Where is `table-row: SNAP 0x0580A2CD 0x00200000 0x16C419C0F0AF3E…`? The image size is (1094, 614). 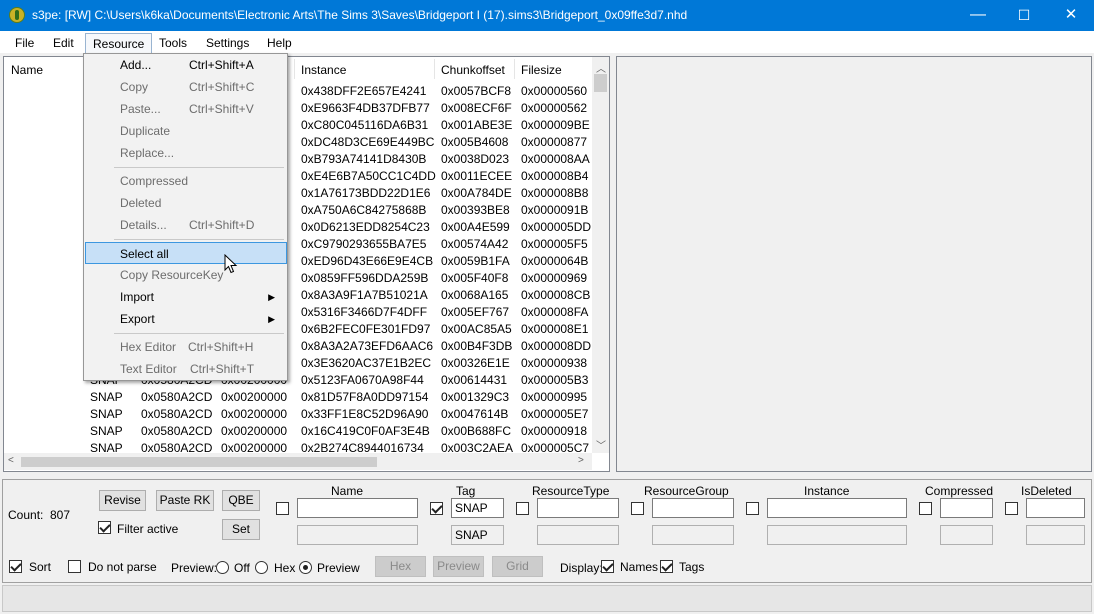
table-row: SNAP 0x0580A2CD 0x00200000 0x16C419C0F0AF3E… is located at coordinates (295, 430).